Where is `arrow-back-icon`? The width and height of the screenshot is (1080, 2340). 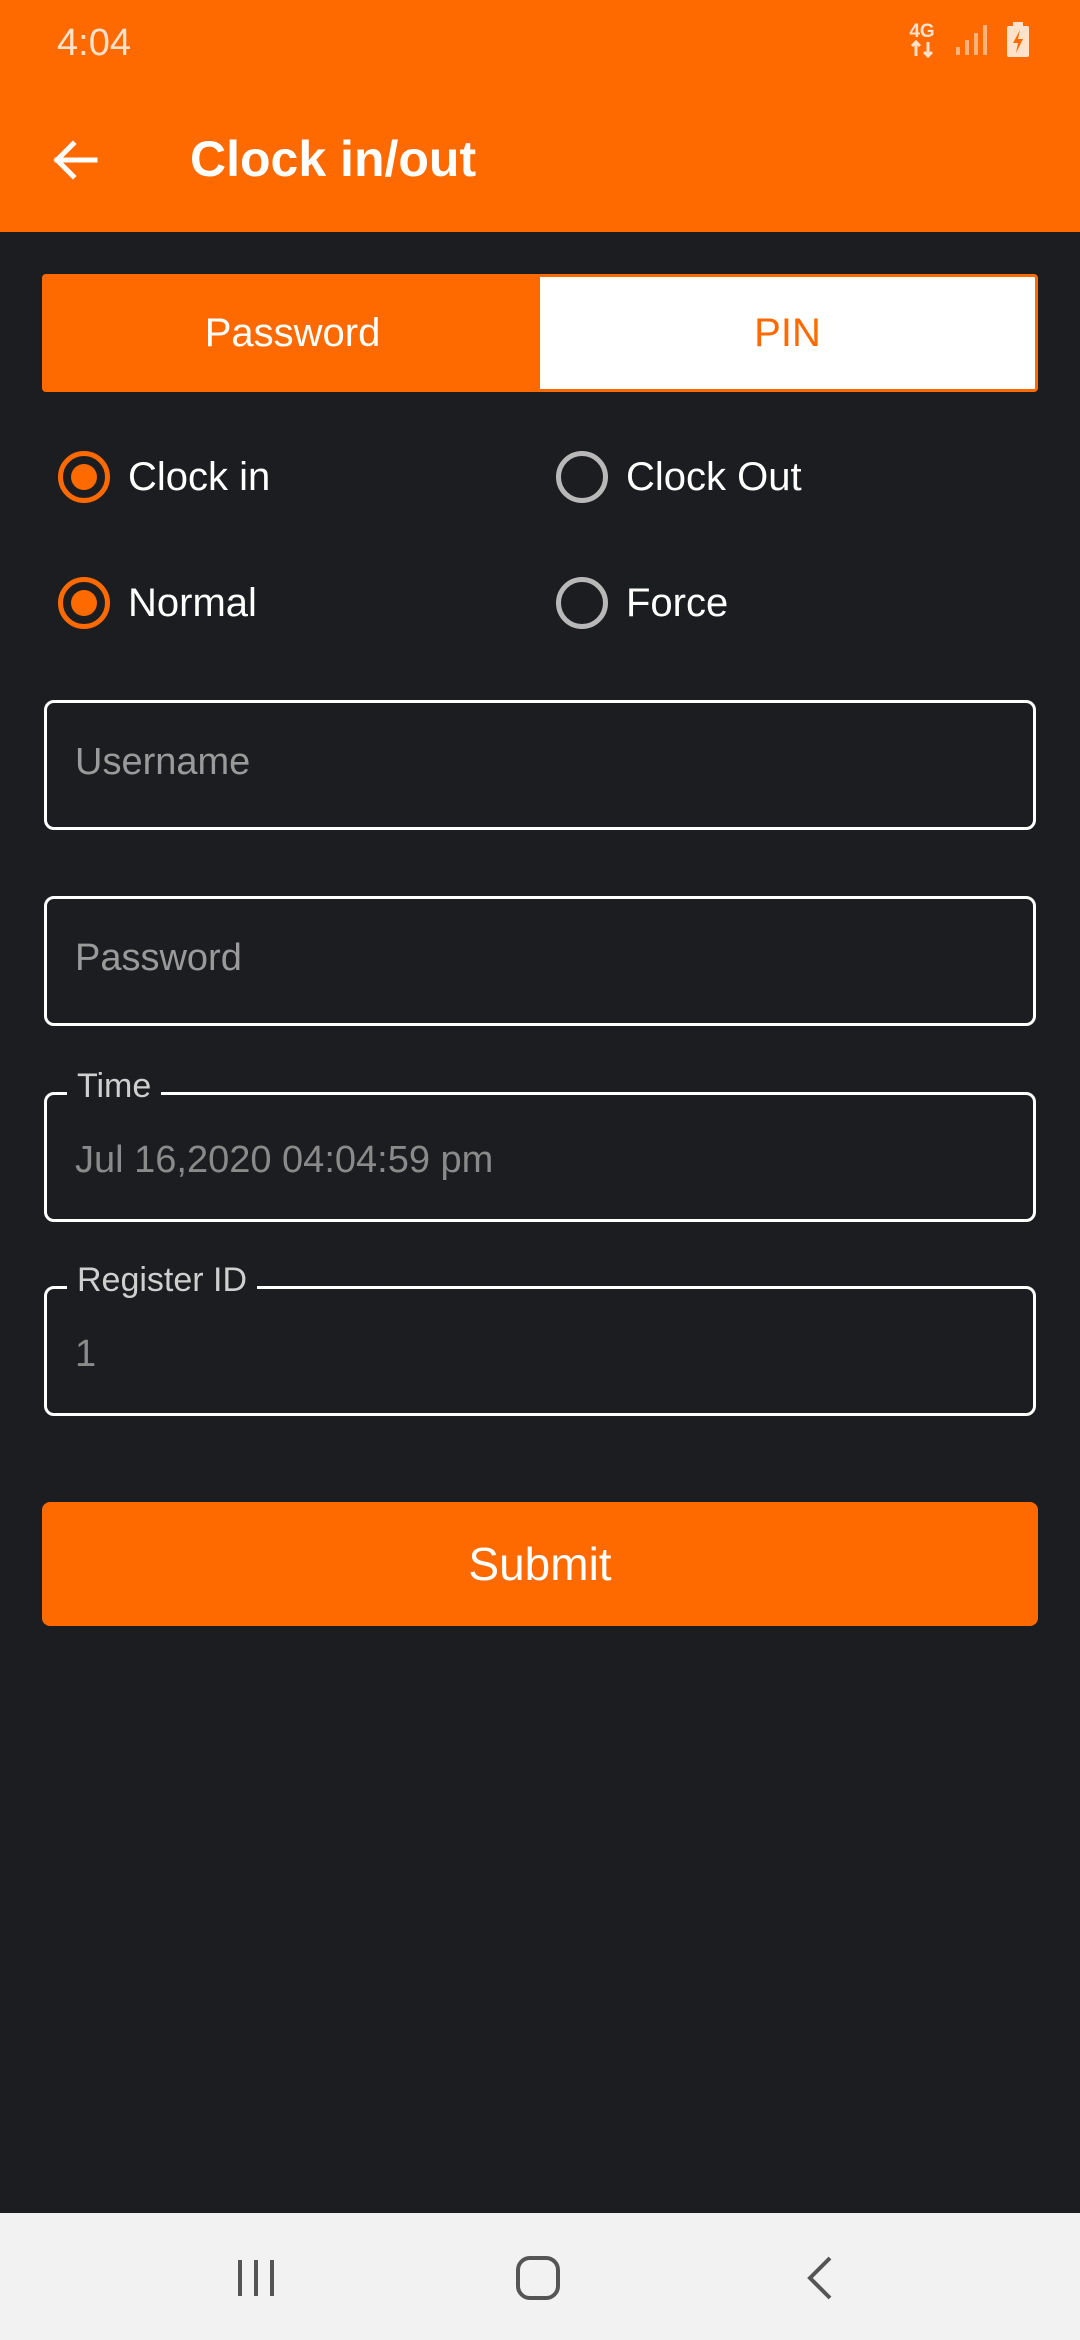 arrow-back-icon is located at coordinates (75, 160).